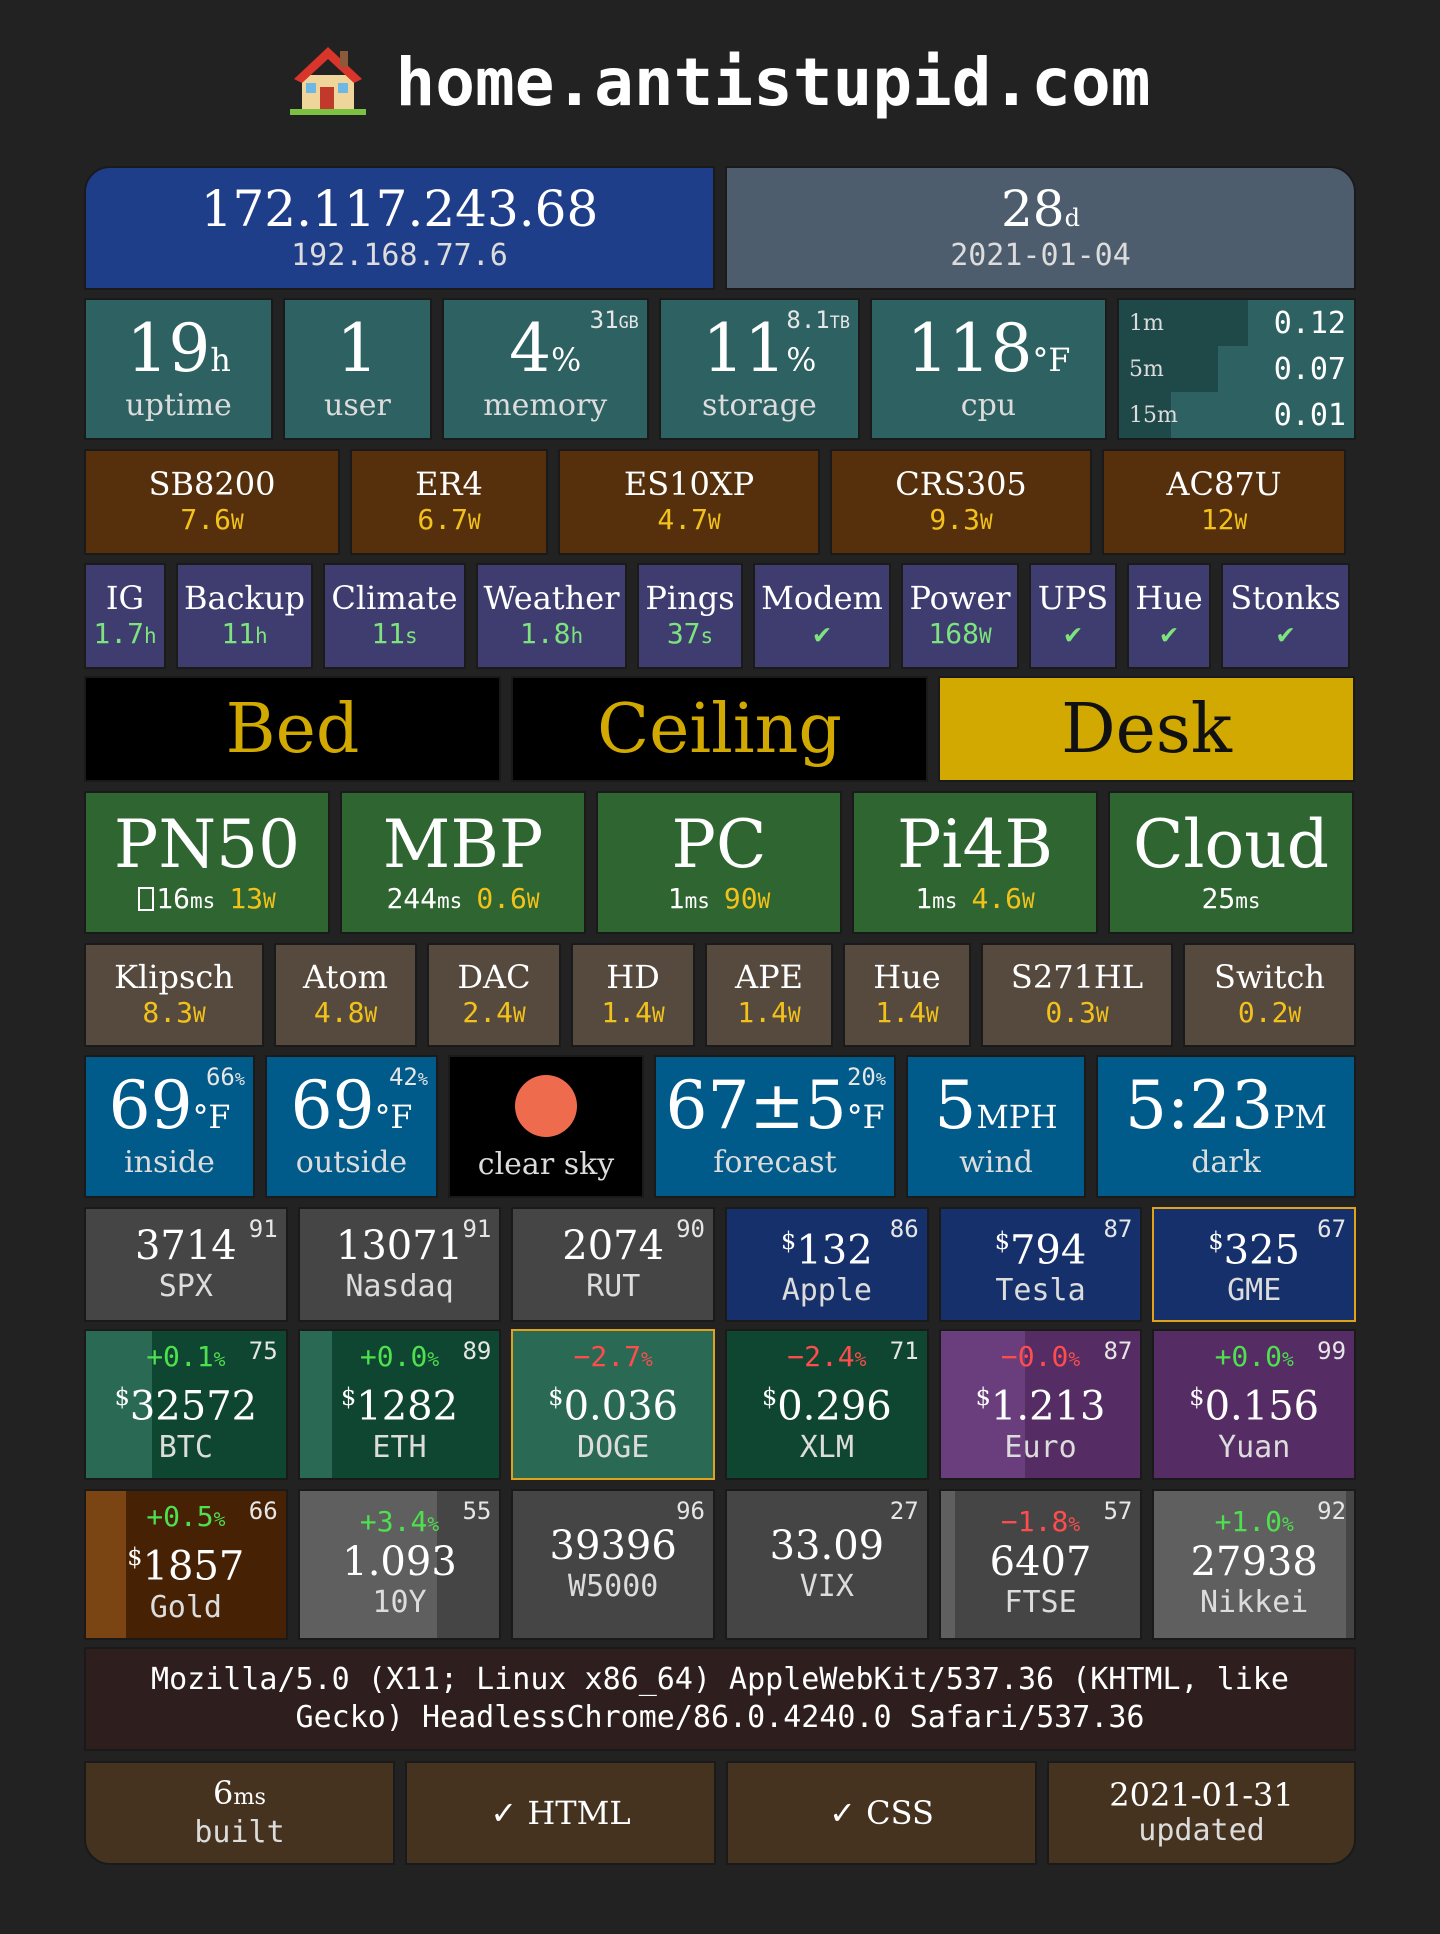 This screenshot has height=1934, width=1440. I want to click on public-ip: 172.117.243.68, so click(399, 208).